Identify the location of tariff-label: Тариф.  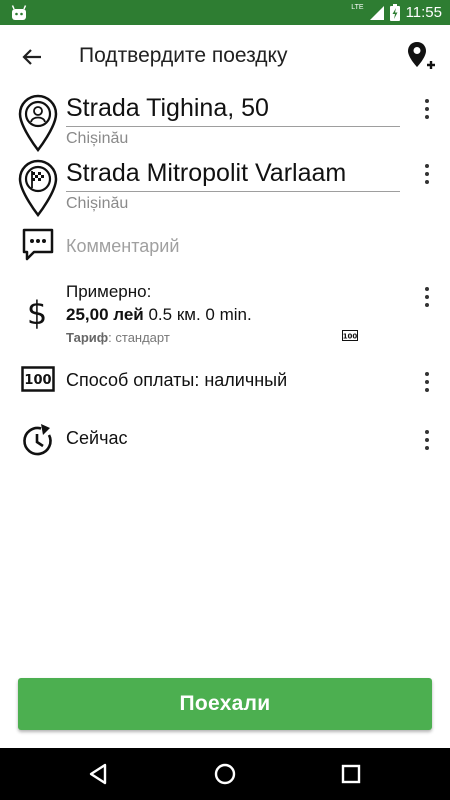
(87, 337).